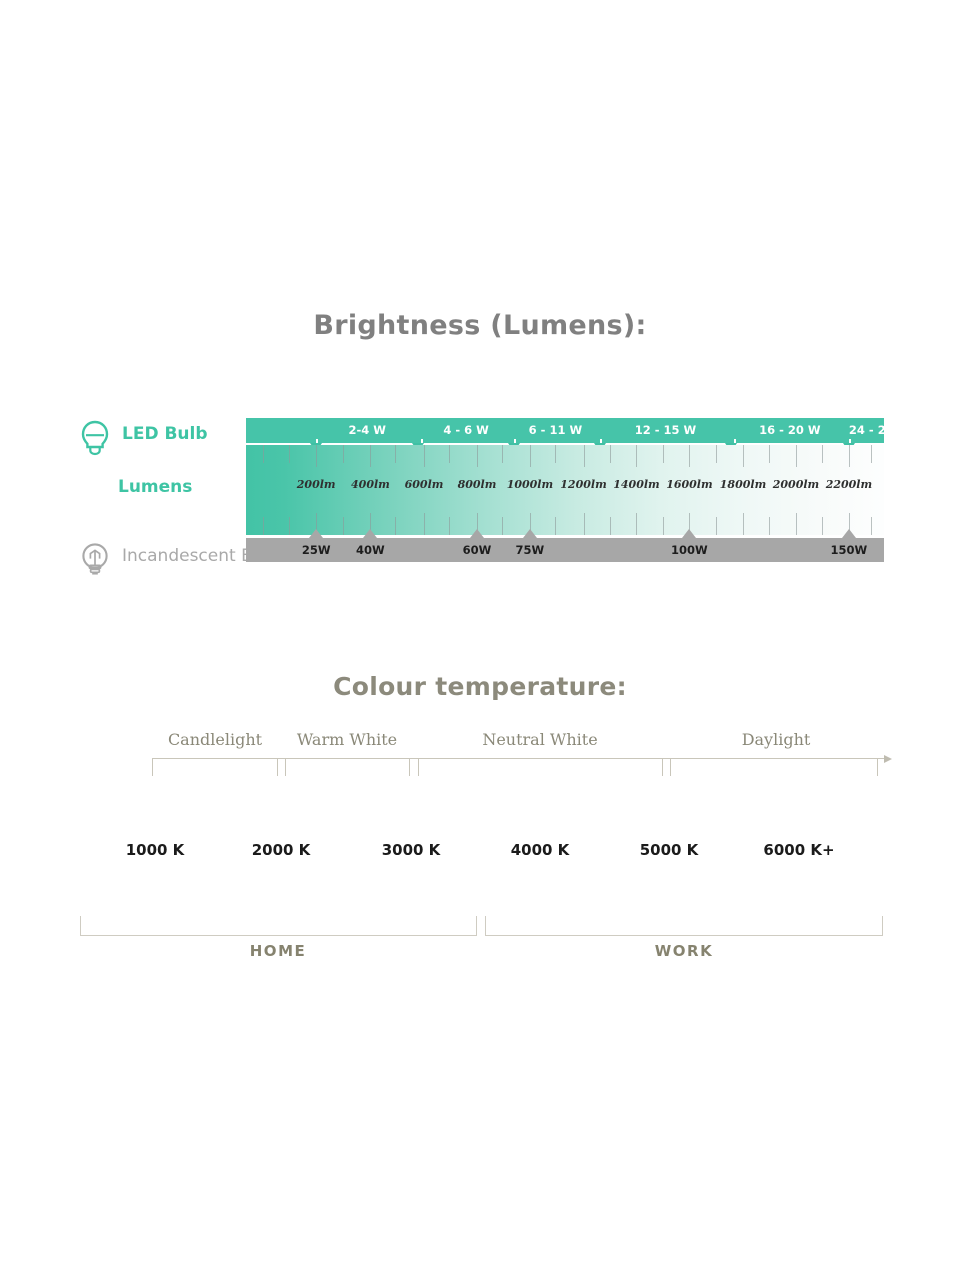  I want to click on incandescent-wattage-label: 40W, so click(370, 550).